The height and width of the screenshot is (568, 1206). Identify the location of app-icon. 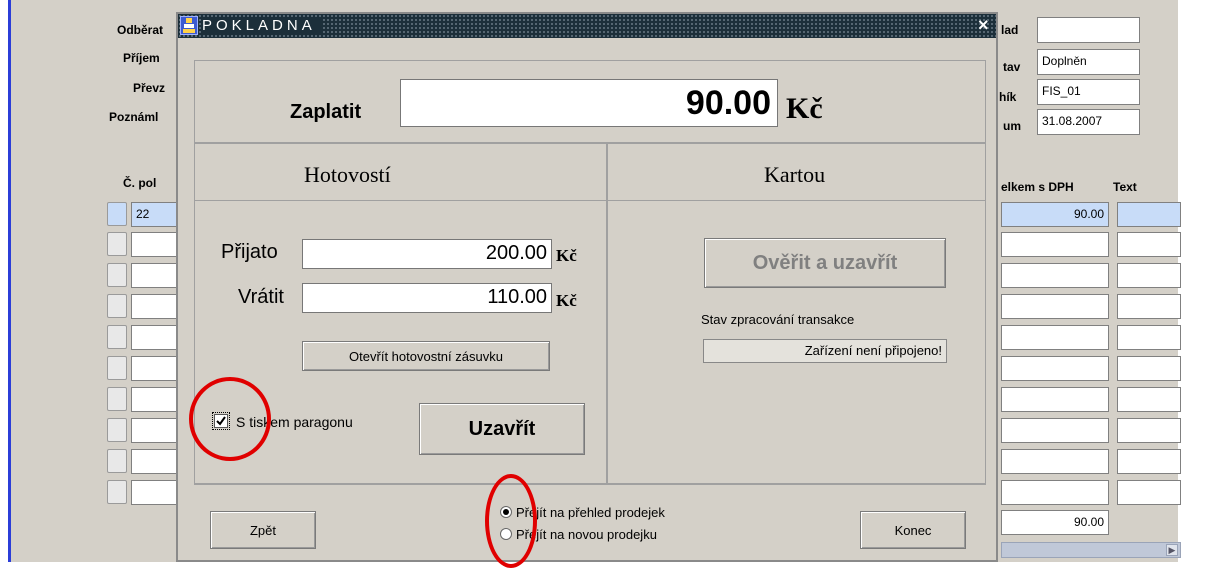
(189, 25).